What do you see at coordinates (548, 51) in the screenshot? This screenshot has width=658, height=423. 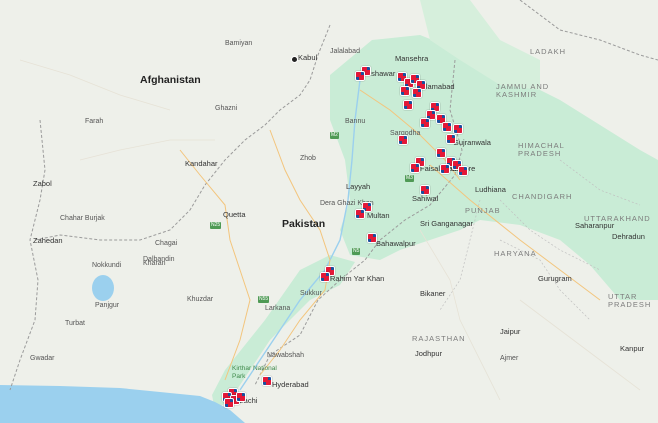 I see `region-label-ladakh: LADAKH` at bounding box center [548, 51].